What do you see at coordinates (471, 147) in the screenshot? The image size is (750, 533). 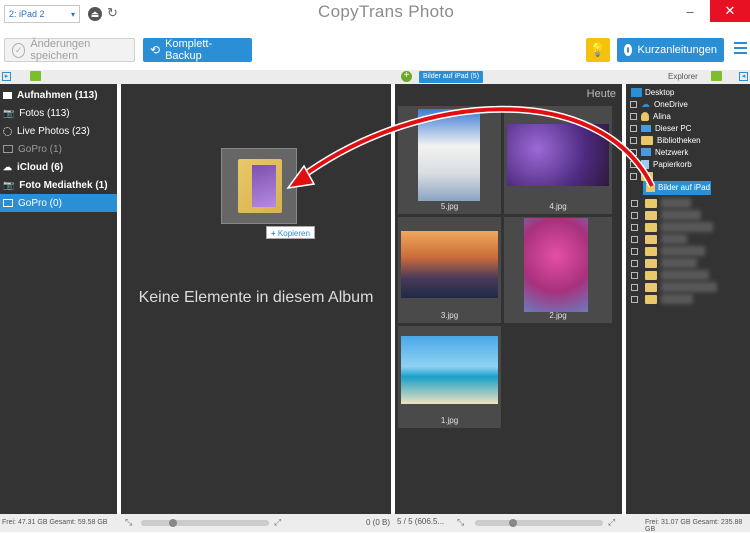 I see `drag-arrow` at bounding box center [471, 147].